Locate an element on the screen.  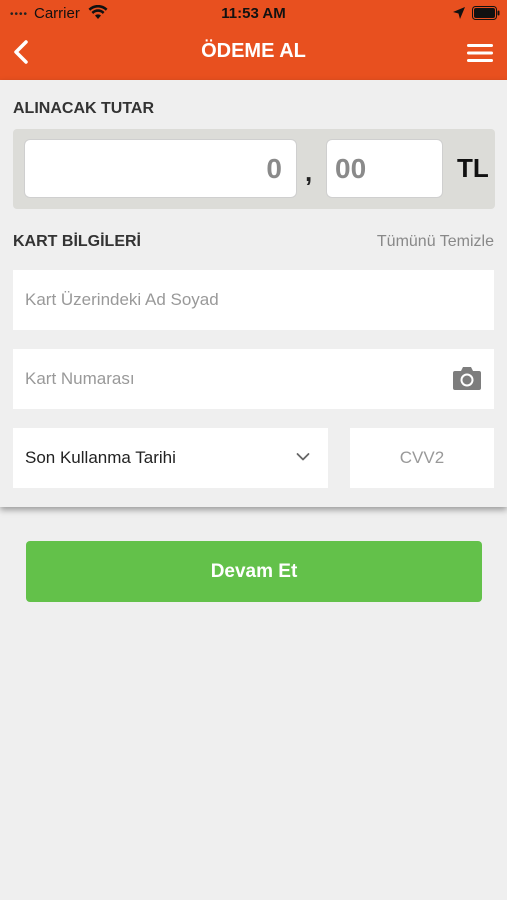
page-title: ÖDEME AL is located at coordinates (253, 51).